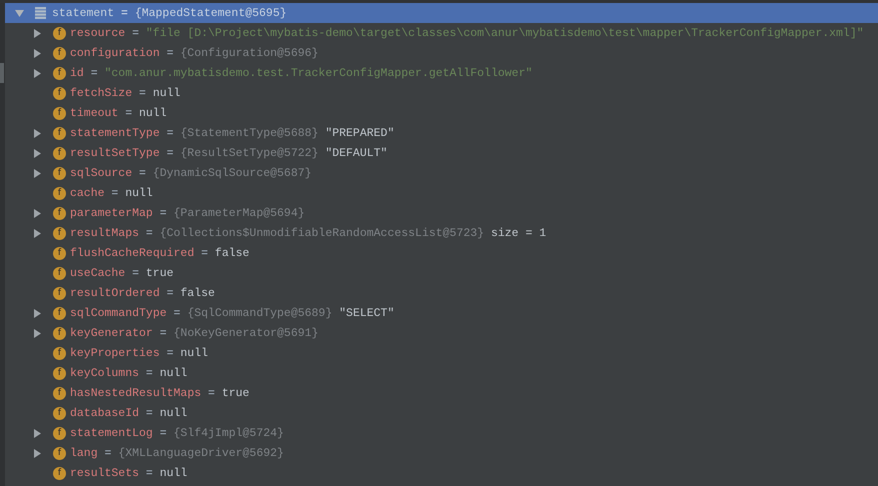 The width and height of the screenshot is (878, 486). Describe the element at coordinates (105, 473) in the screenshot. I see `variable-name: resultSets` at that location.